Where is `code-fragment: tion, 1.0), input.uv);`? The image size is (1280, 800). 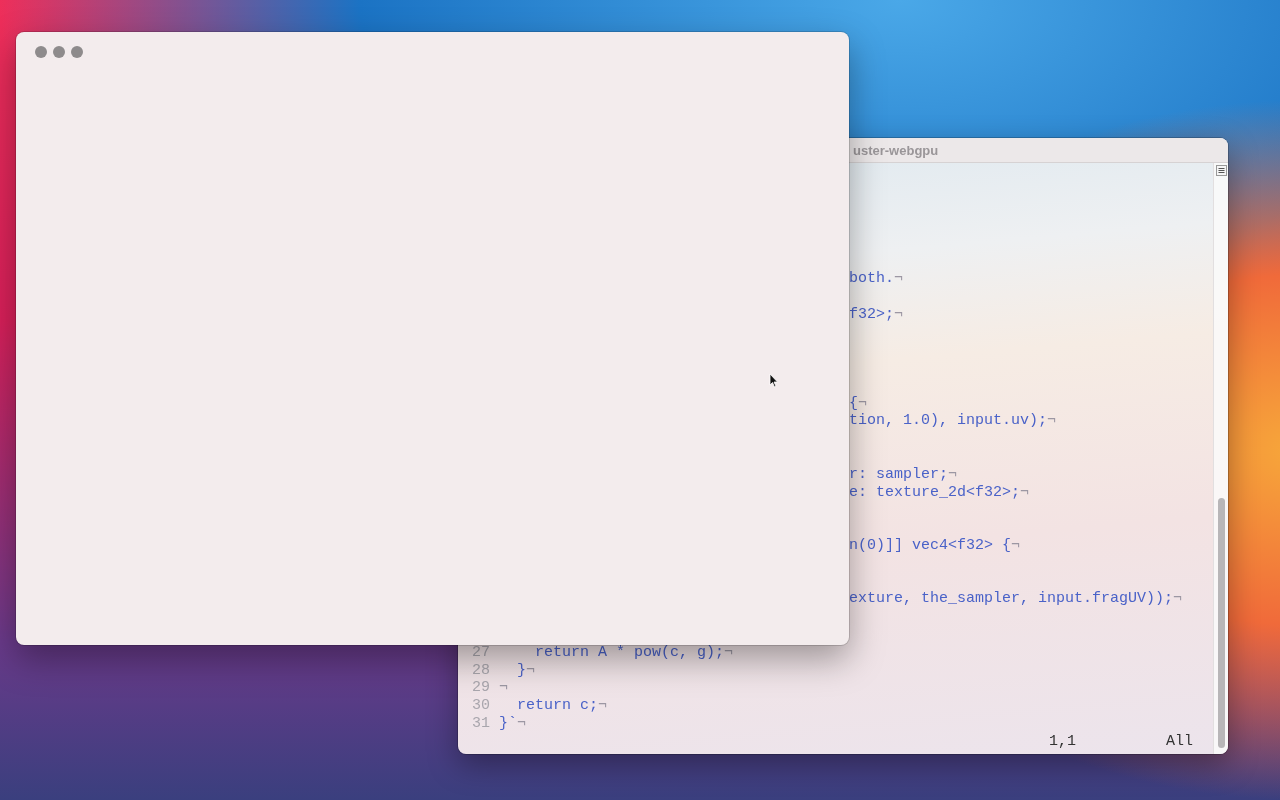
code-fragment: tion, 1.0), input.uv); is located at coordinates (948, 421).